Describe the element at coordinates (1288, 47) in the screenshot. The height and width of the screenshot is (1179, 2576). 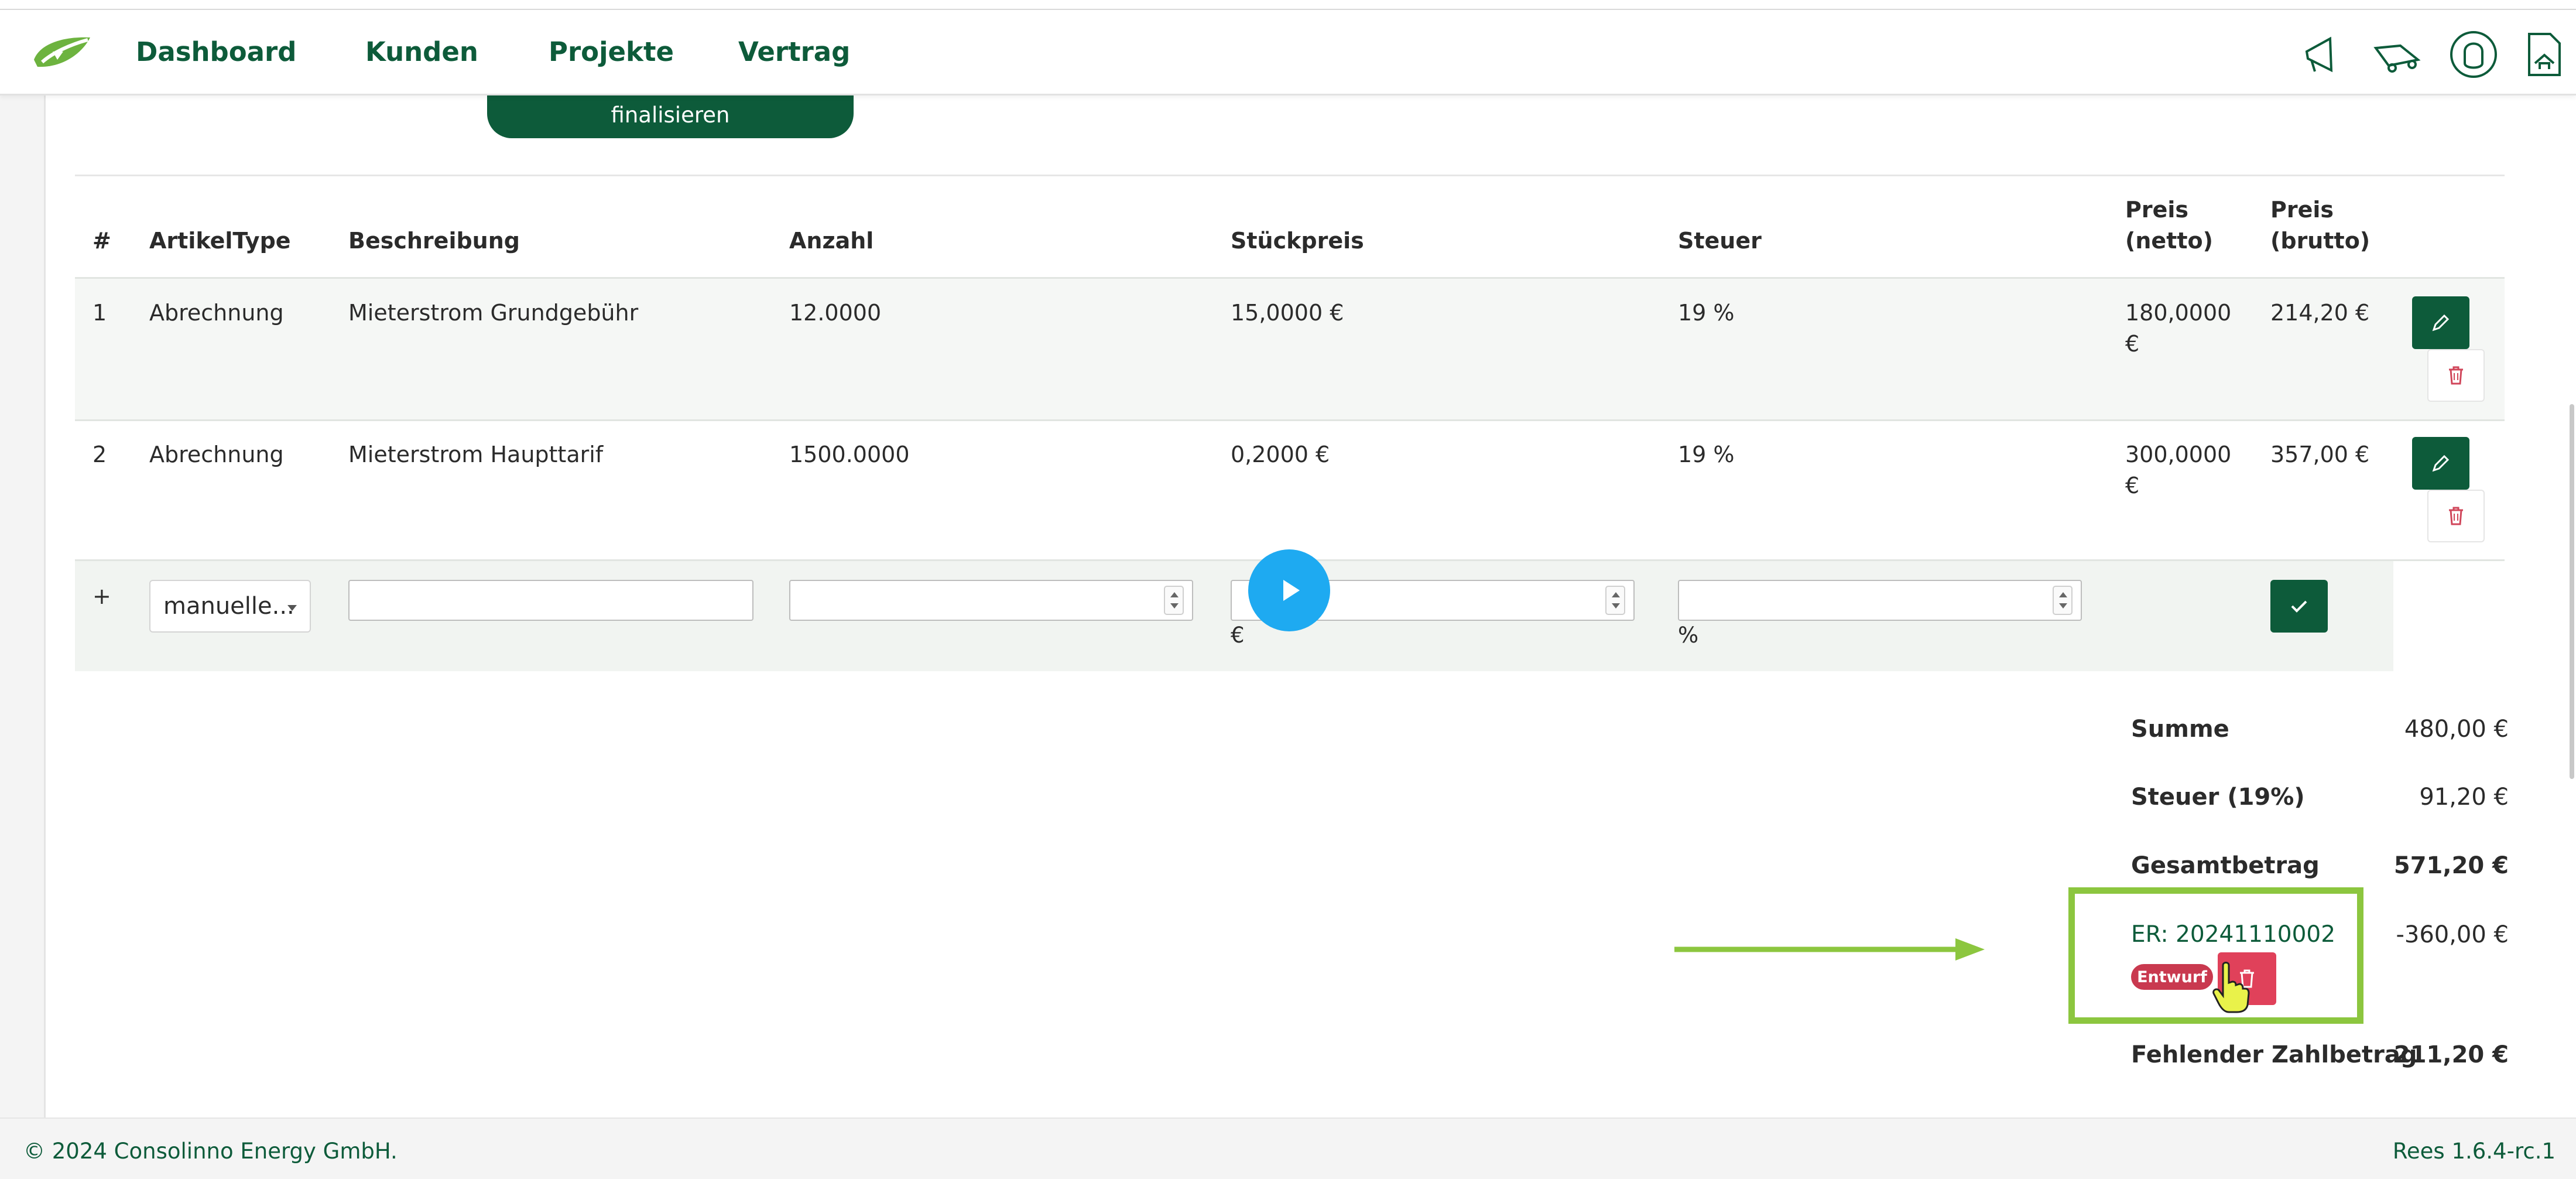
I see `top-navbar: Dashboard Kunden Projekte Vertrag` at that location.